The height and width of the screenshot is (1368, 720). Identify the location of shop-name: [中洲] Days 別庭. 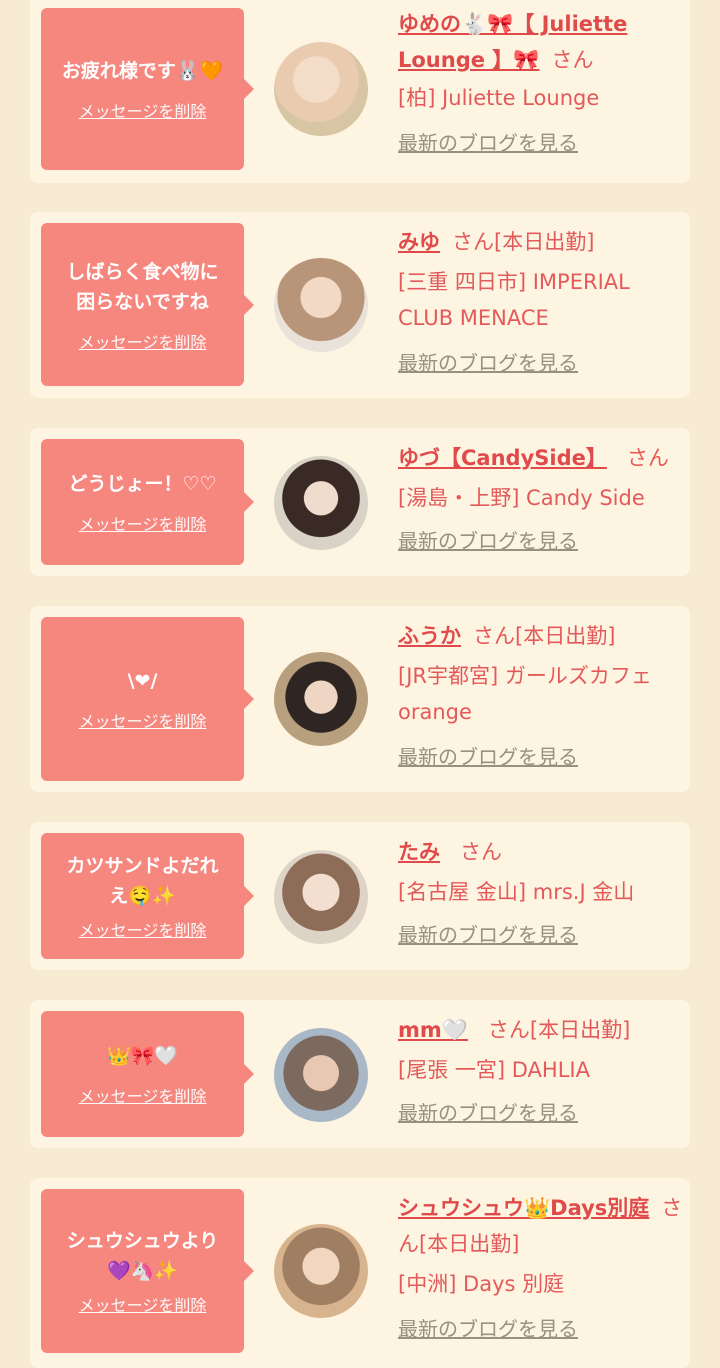
(481, 1284).